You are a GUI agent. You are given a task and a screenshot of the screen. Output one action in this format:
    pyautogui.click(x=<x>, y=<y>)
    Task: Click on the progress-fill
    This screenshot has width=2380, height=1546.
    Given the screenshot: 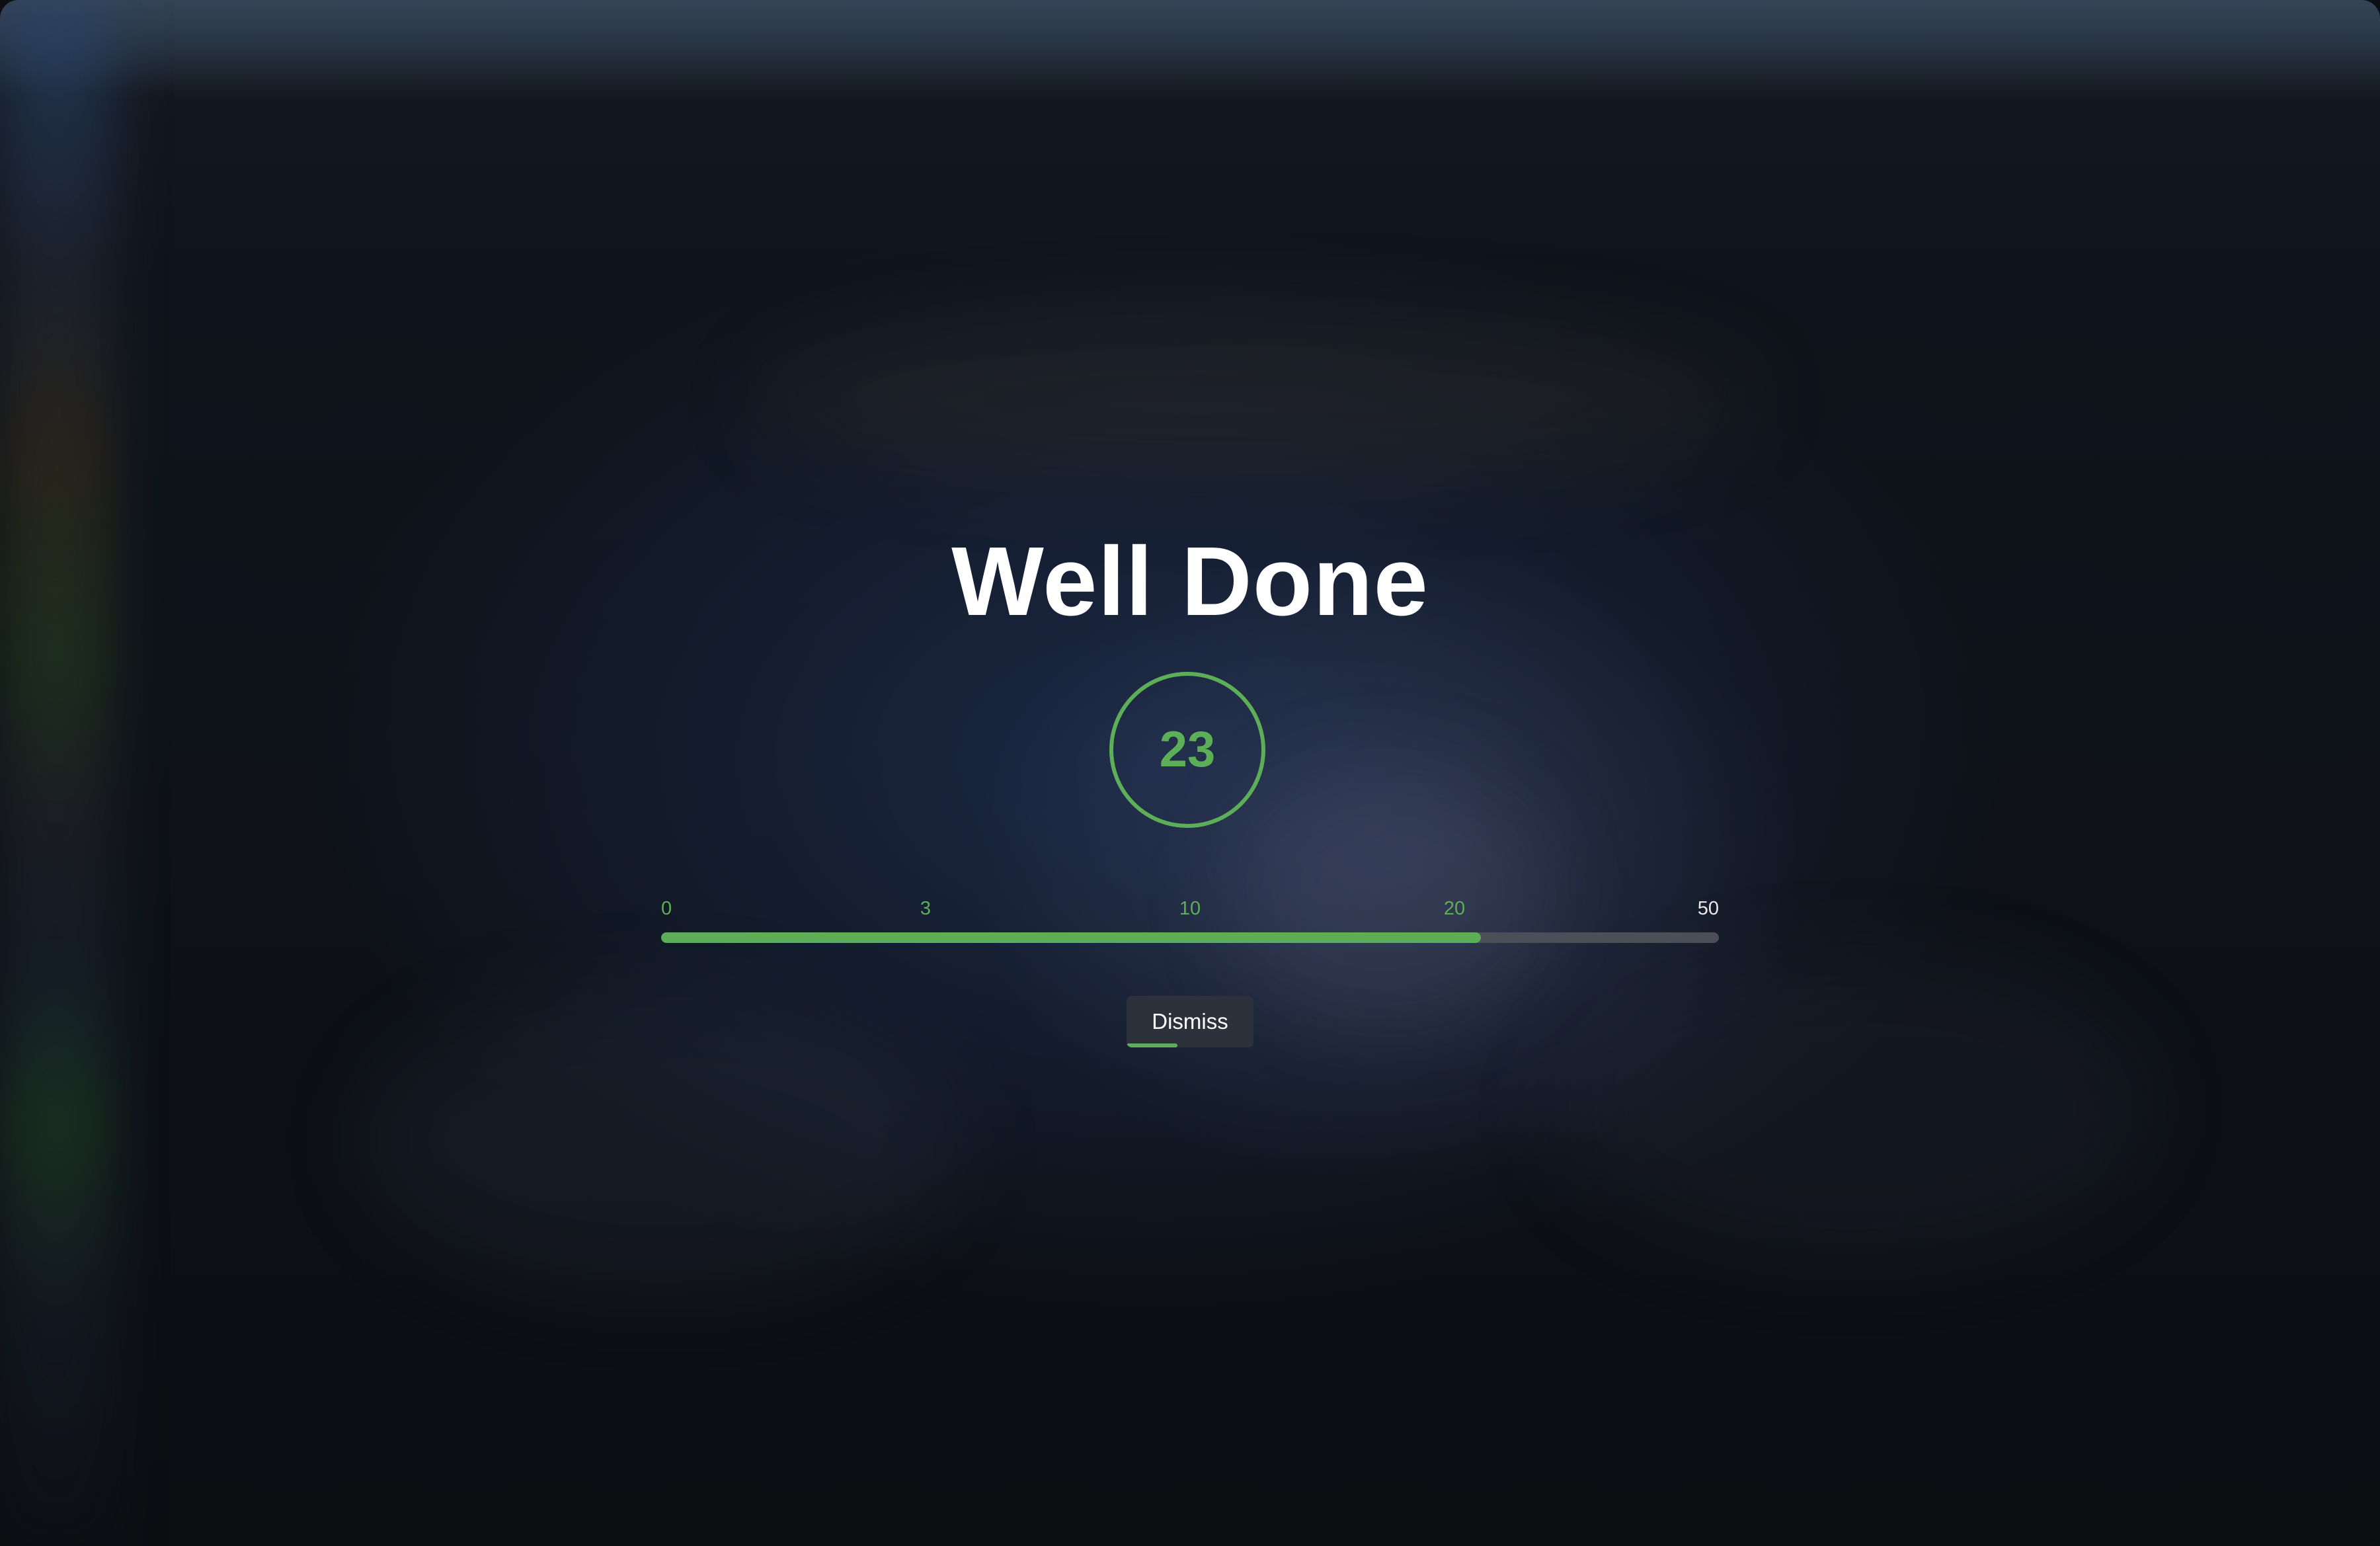 What is the action you would take?
    pyautogui.click(x=1071, y=937)
    